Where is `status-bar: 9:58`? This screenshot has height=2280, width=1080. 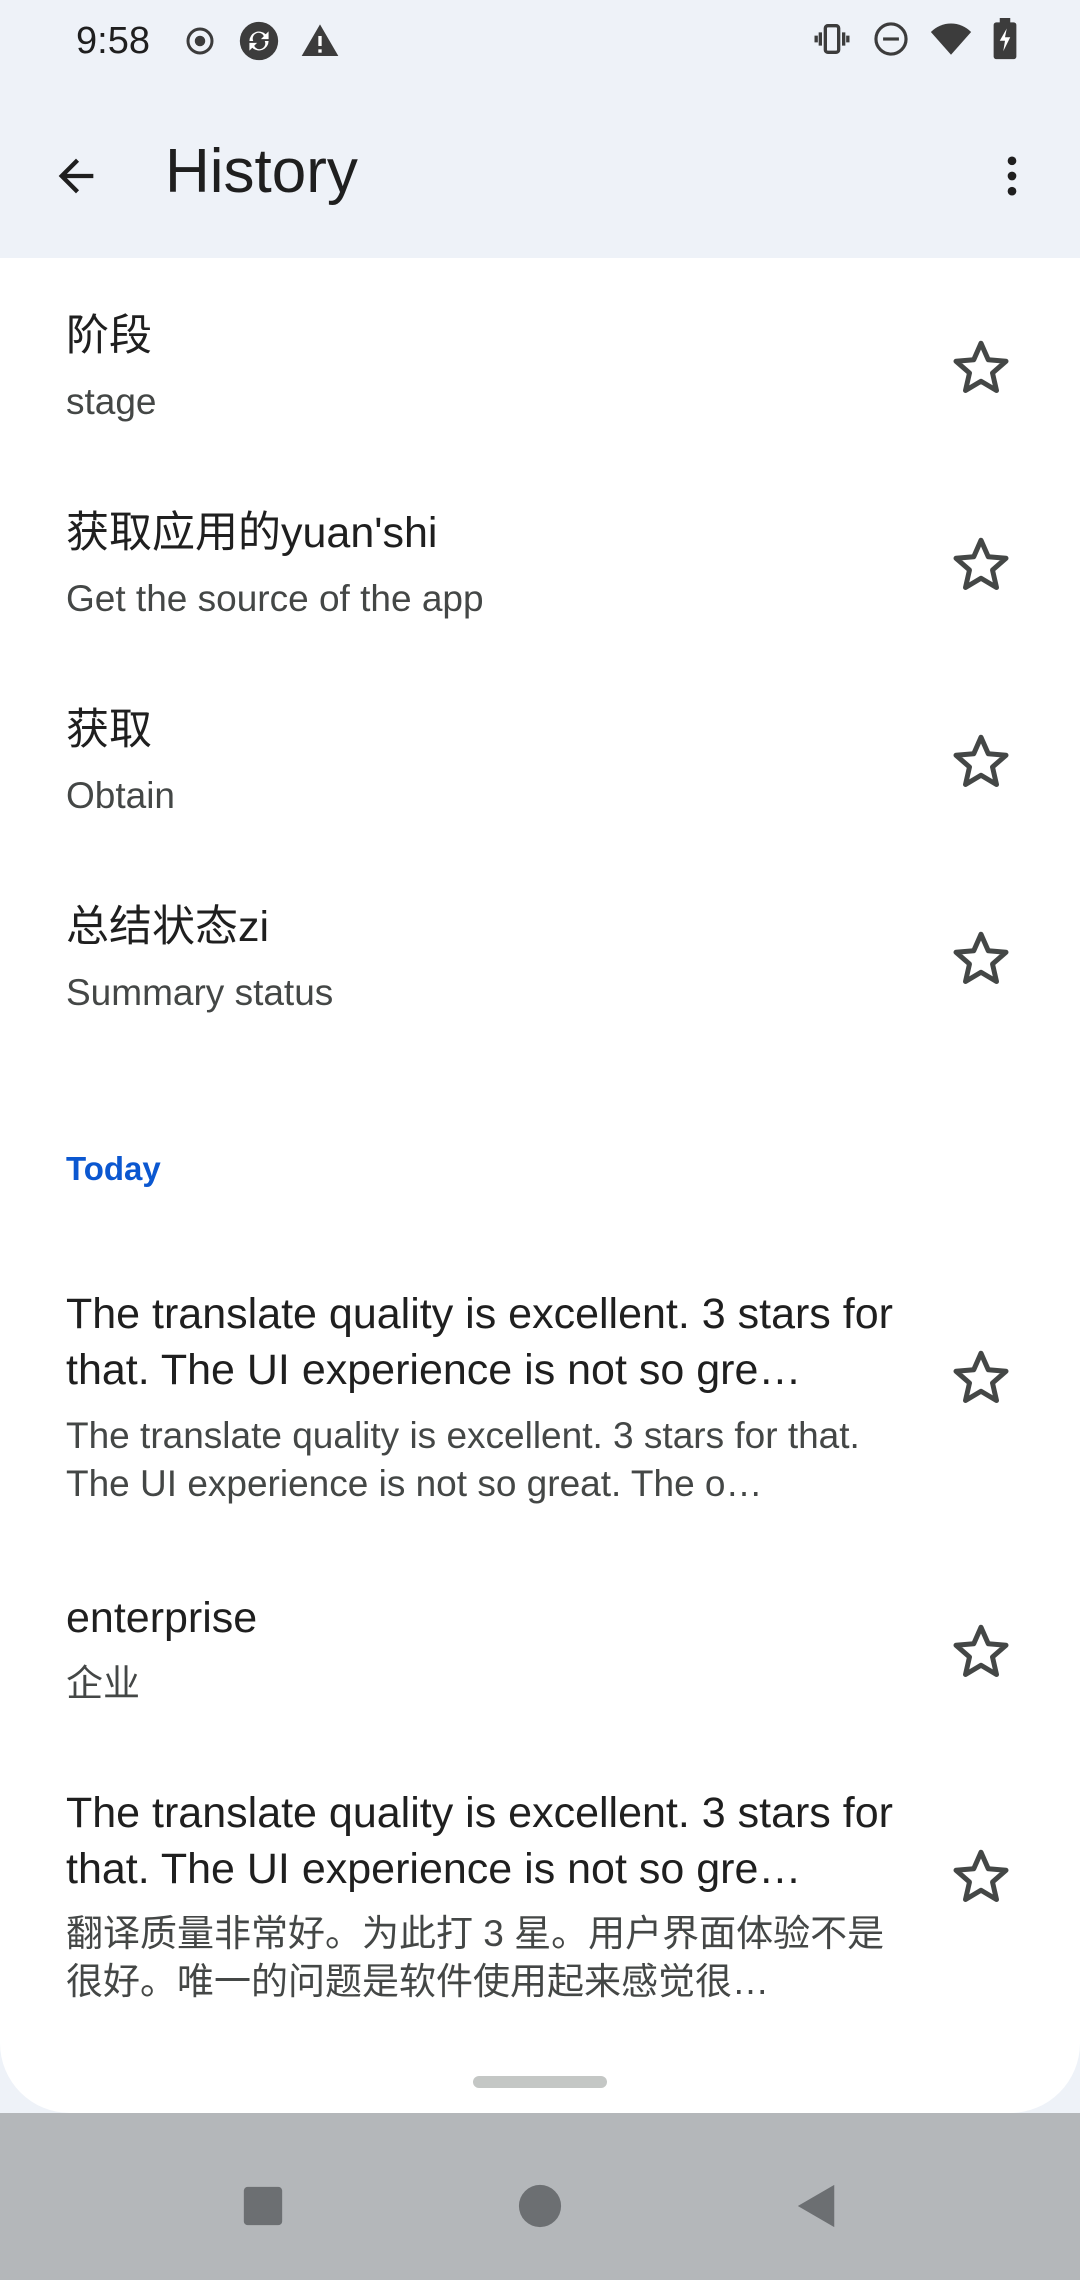
status-bar: 9:58 is located at coordinates (540, 44).